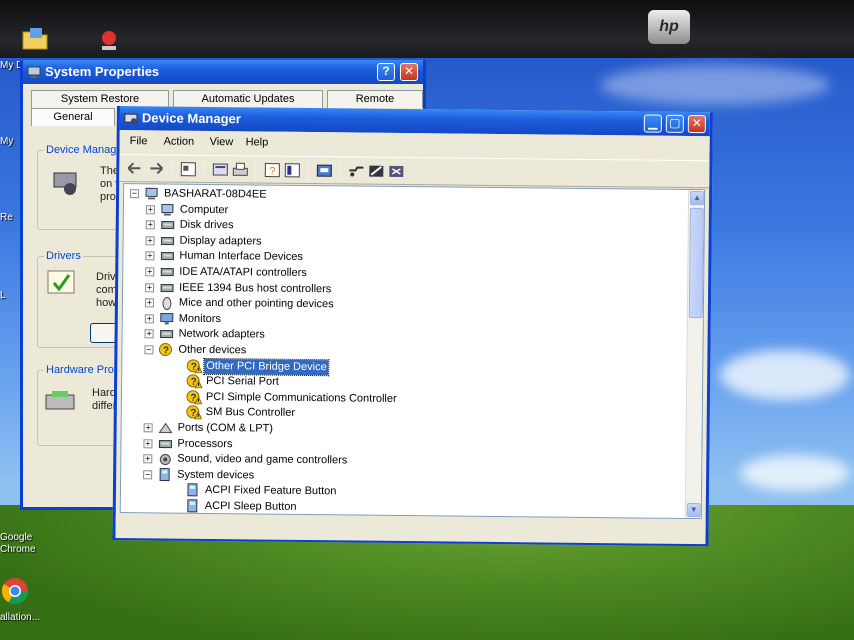 This screenshot has height=640, width=854. What do you see at coordinates (243, 272) in the screenshot?
I see `tree-item-label: IDE ATA/ATAPI controllers` at bounding box center [243, 272].